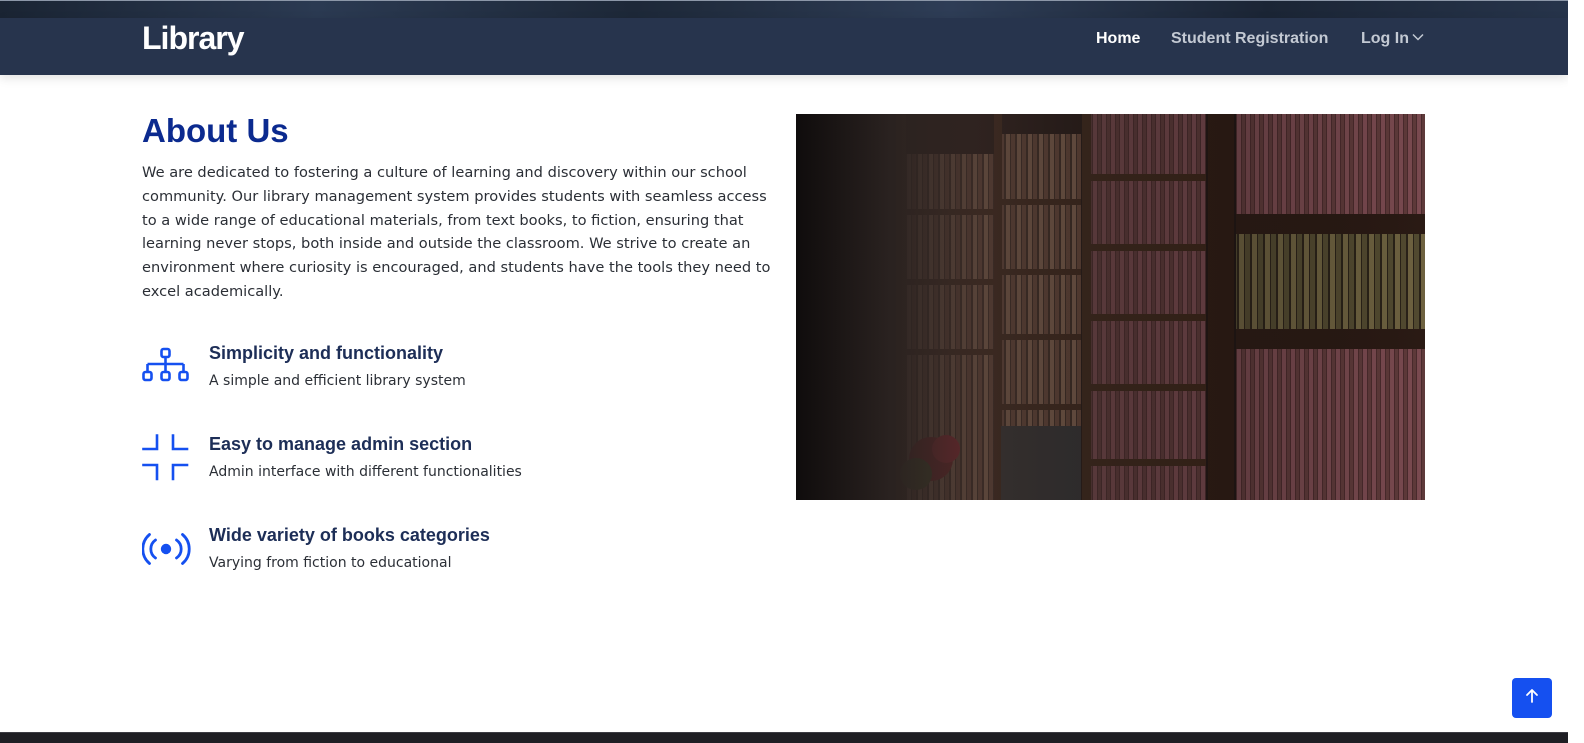 The height and width of the screenshot is (743, 1584). I want to click on arrow-up-icon, so click(1532, 698).